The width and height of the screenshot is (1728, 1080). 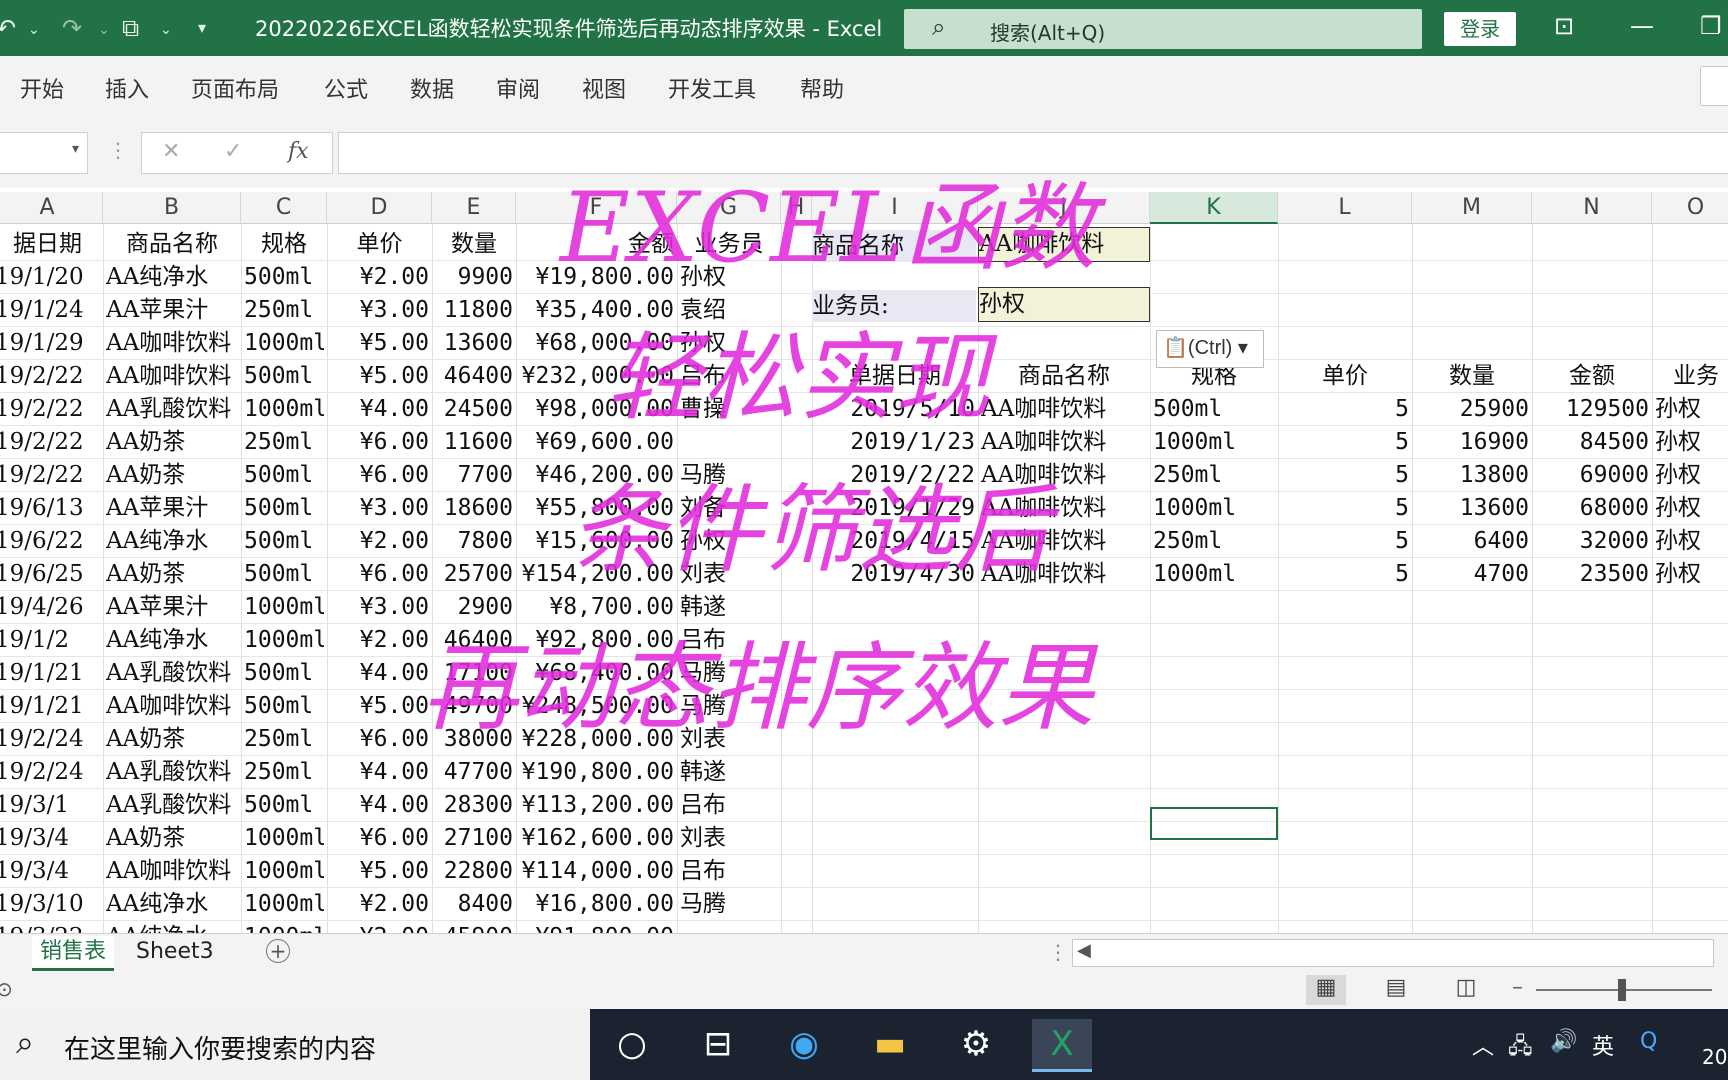 I want to click on login-button: 登录, so click(x=1480, y=29).